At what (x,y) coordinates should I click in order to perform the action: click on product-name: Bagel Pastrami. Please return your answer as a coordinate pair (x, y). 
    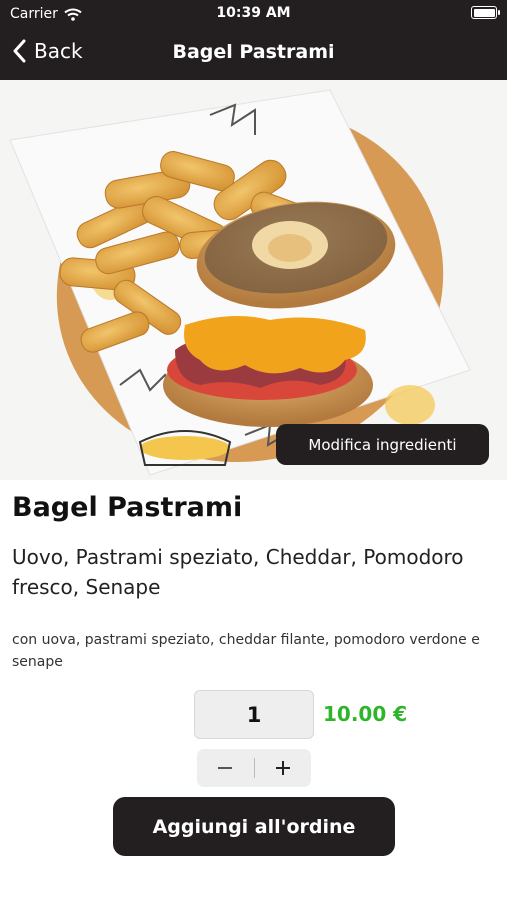
    Looking at the image, I should click on (127, 507).